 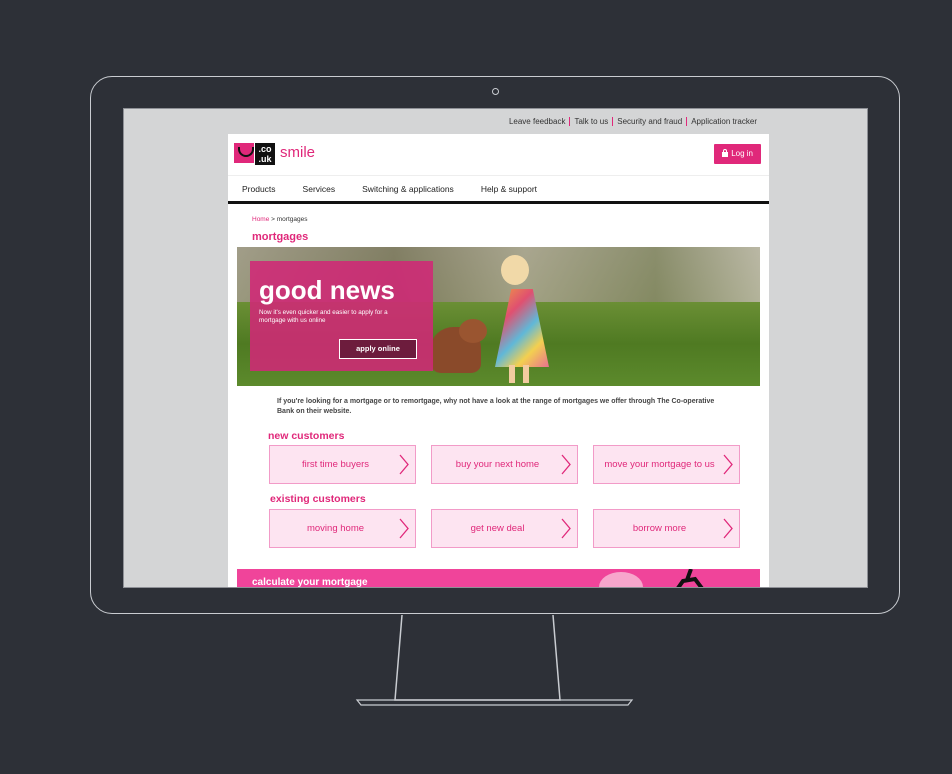 I want to click on login-label: Log in, so click(x=742, y=153).